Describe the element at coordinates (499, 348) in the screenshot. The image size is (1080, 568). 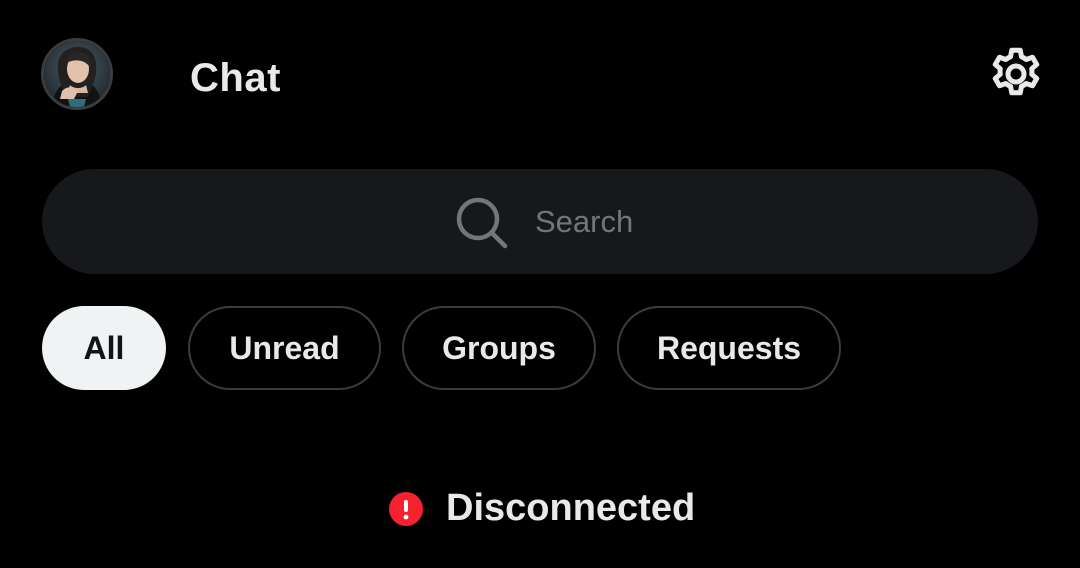
I see `tab-groups: Groups` at that location.